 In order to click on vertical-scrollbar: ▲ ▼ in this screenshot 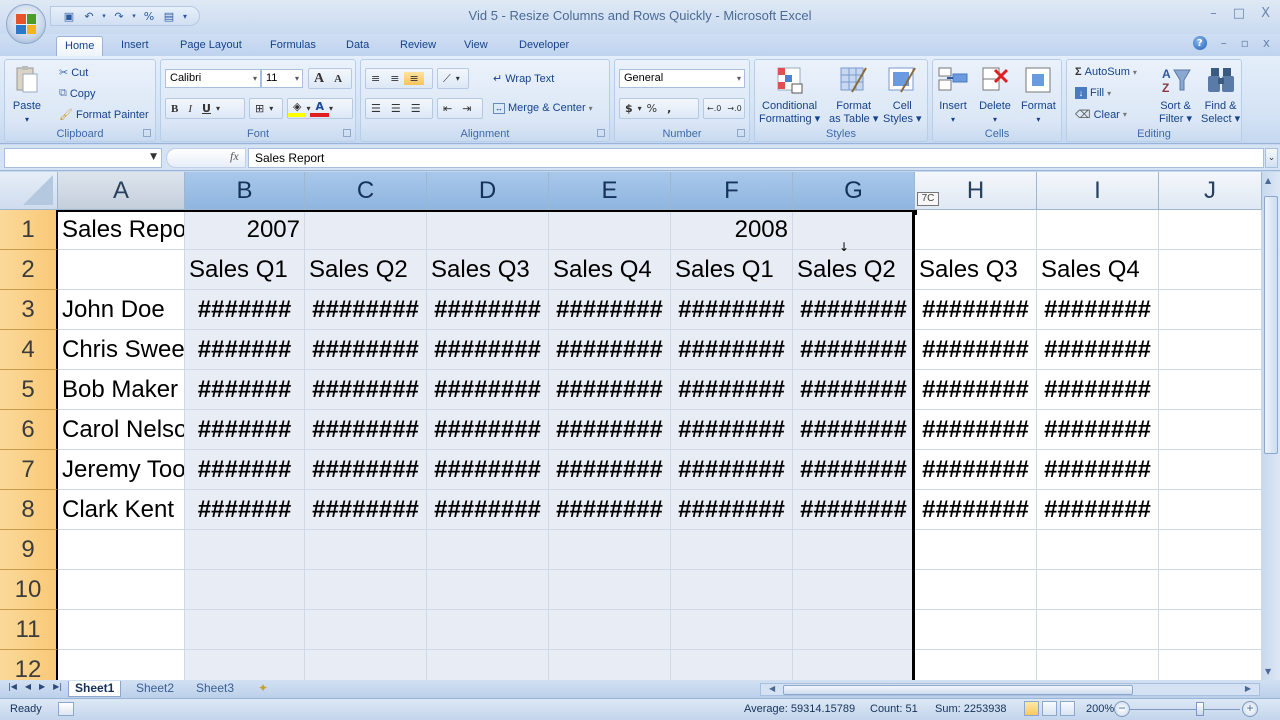, I will do `click(1271, 426)`.